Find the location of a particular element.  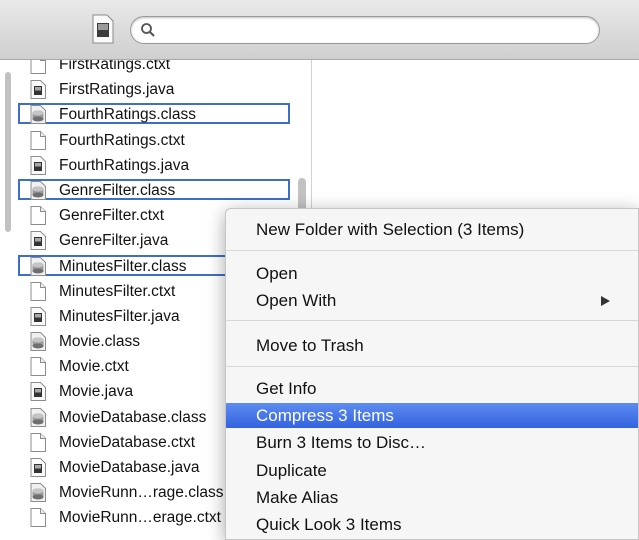

file-name: GenreFilter.java is located at coordinates (114, 241).